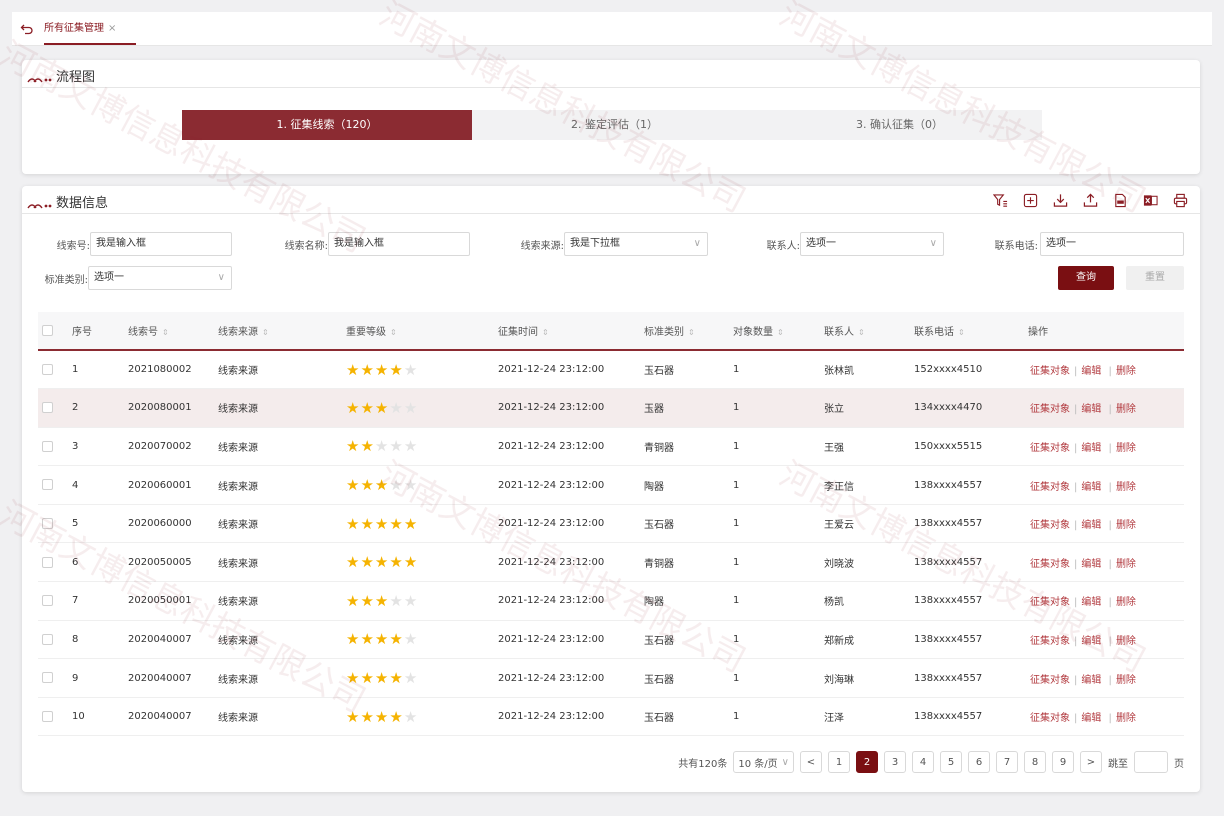  Describe the element at coordinates (867, 762) in the screenshot. I see `page-button: 2` at that location.